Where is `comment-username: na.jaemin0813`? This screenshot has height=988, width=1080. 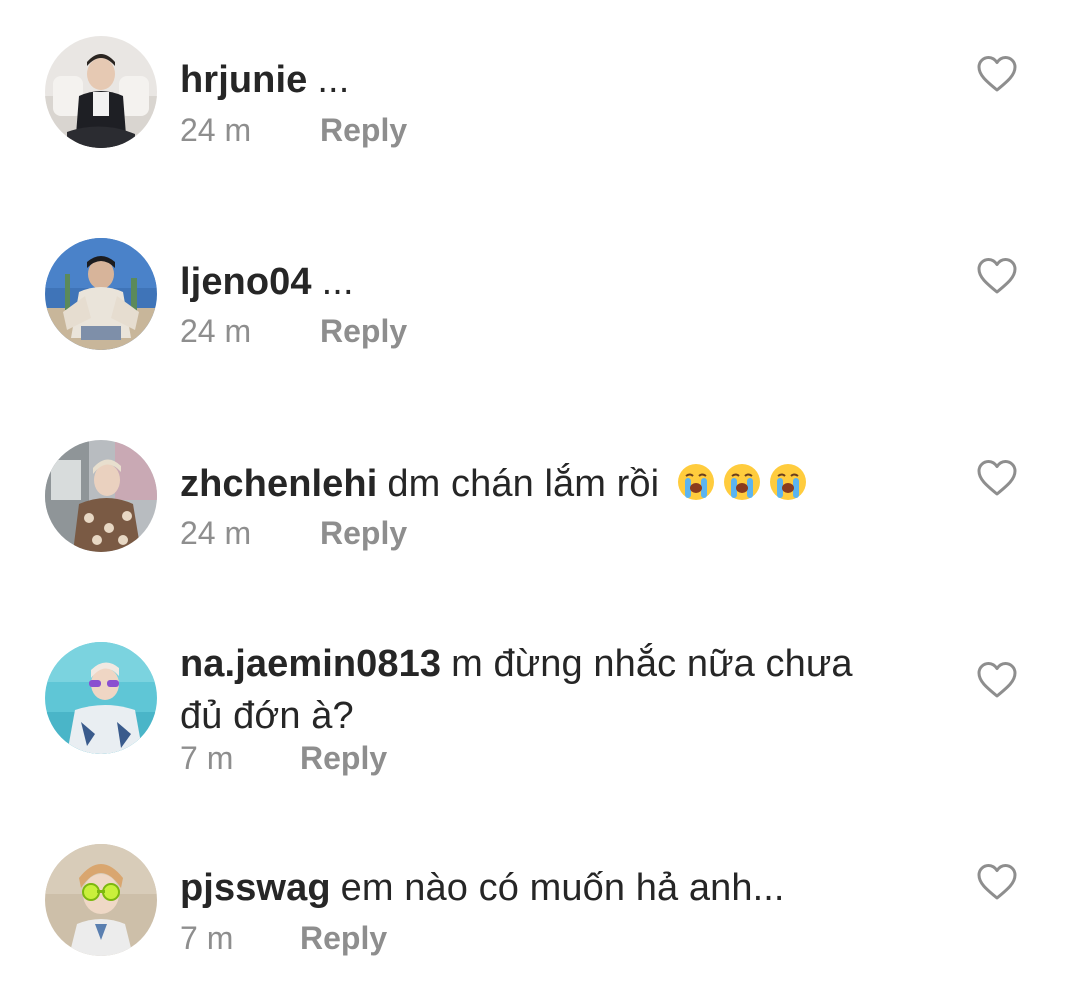 comment-username: na.jaemin0813 is located at coordinates (310, 664).